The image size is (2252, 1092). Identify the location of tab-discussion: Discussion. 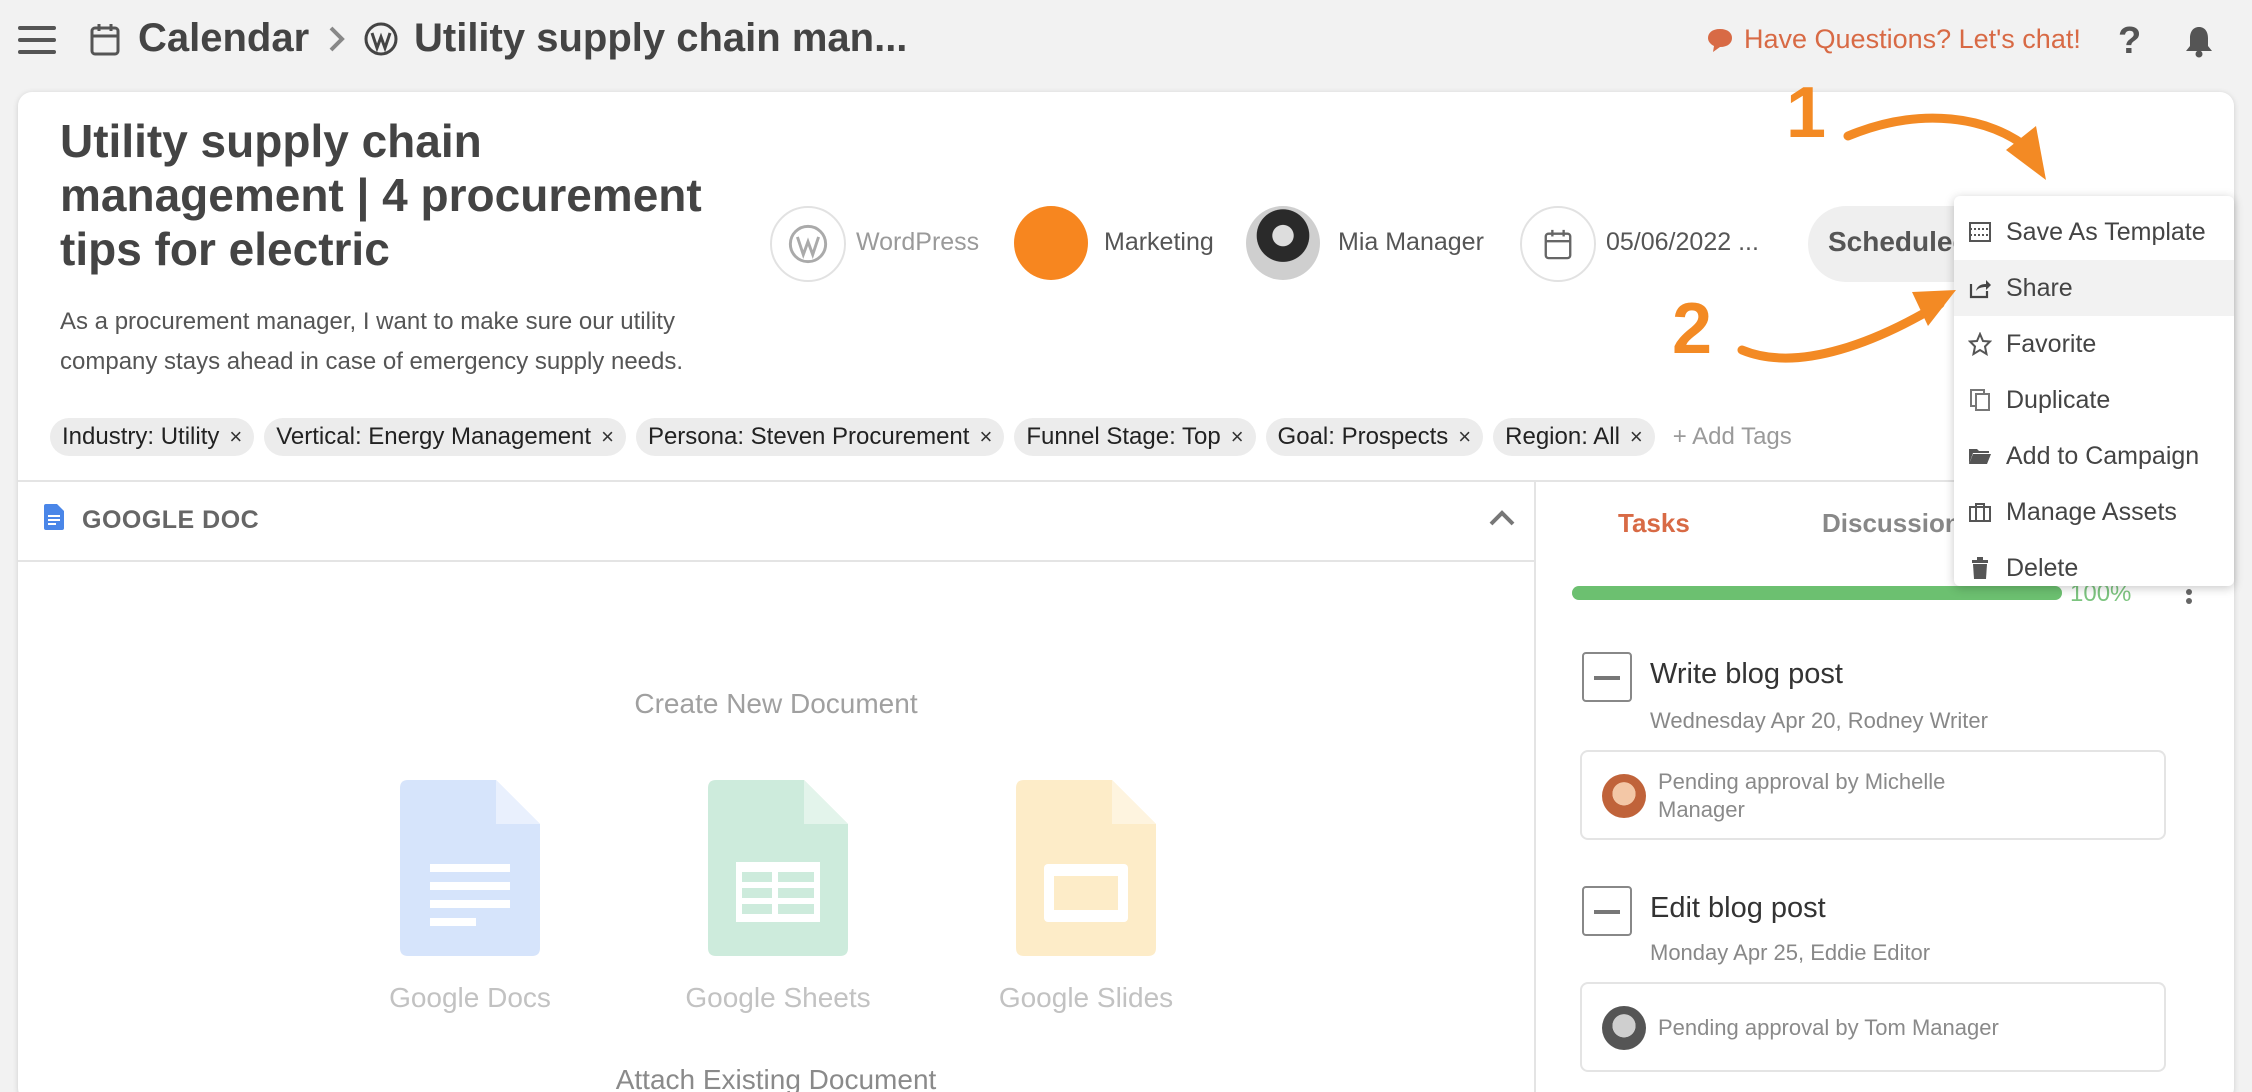
(1891, 523).